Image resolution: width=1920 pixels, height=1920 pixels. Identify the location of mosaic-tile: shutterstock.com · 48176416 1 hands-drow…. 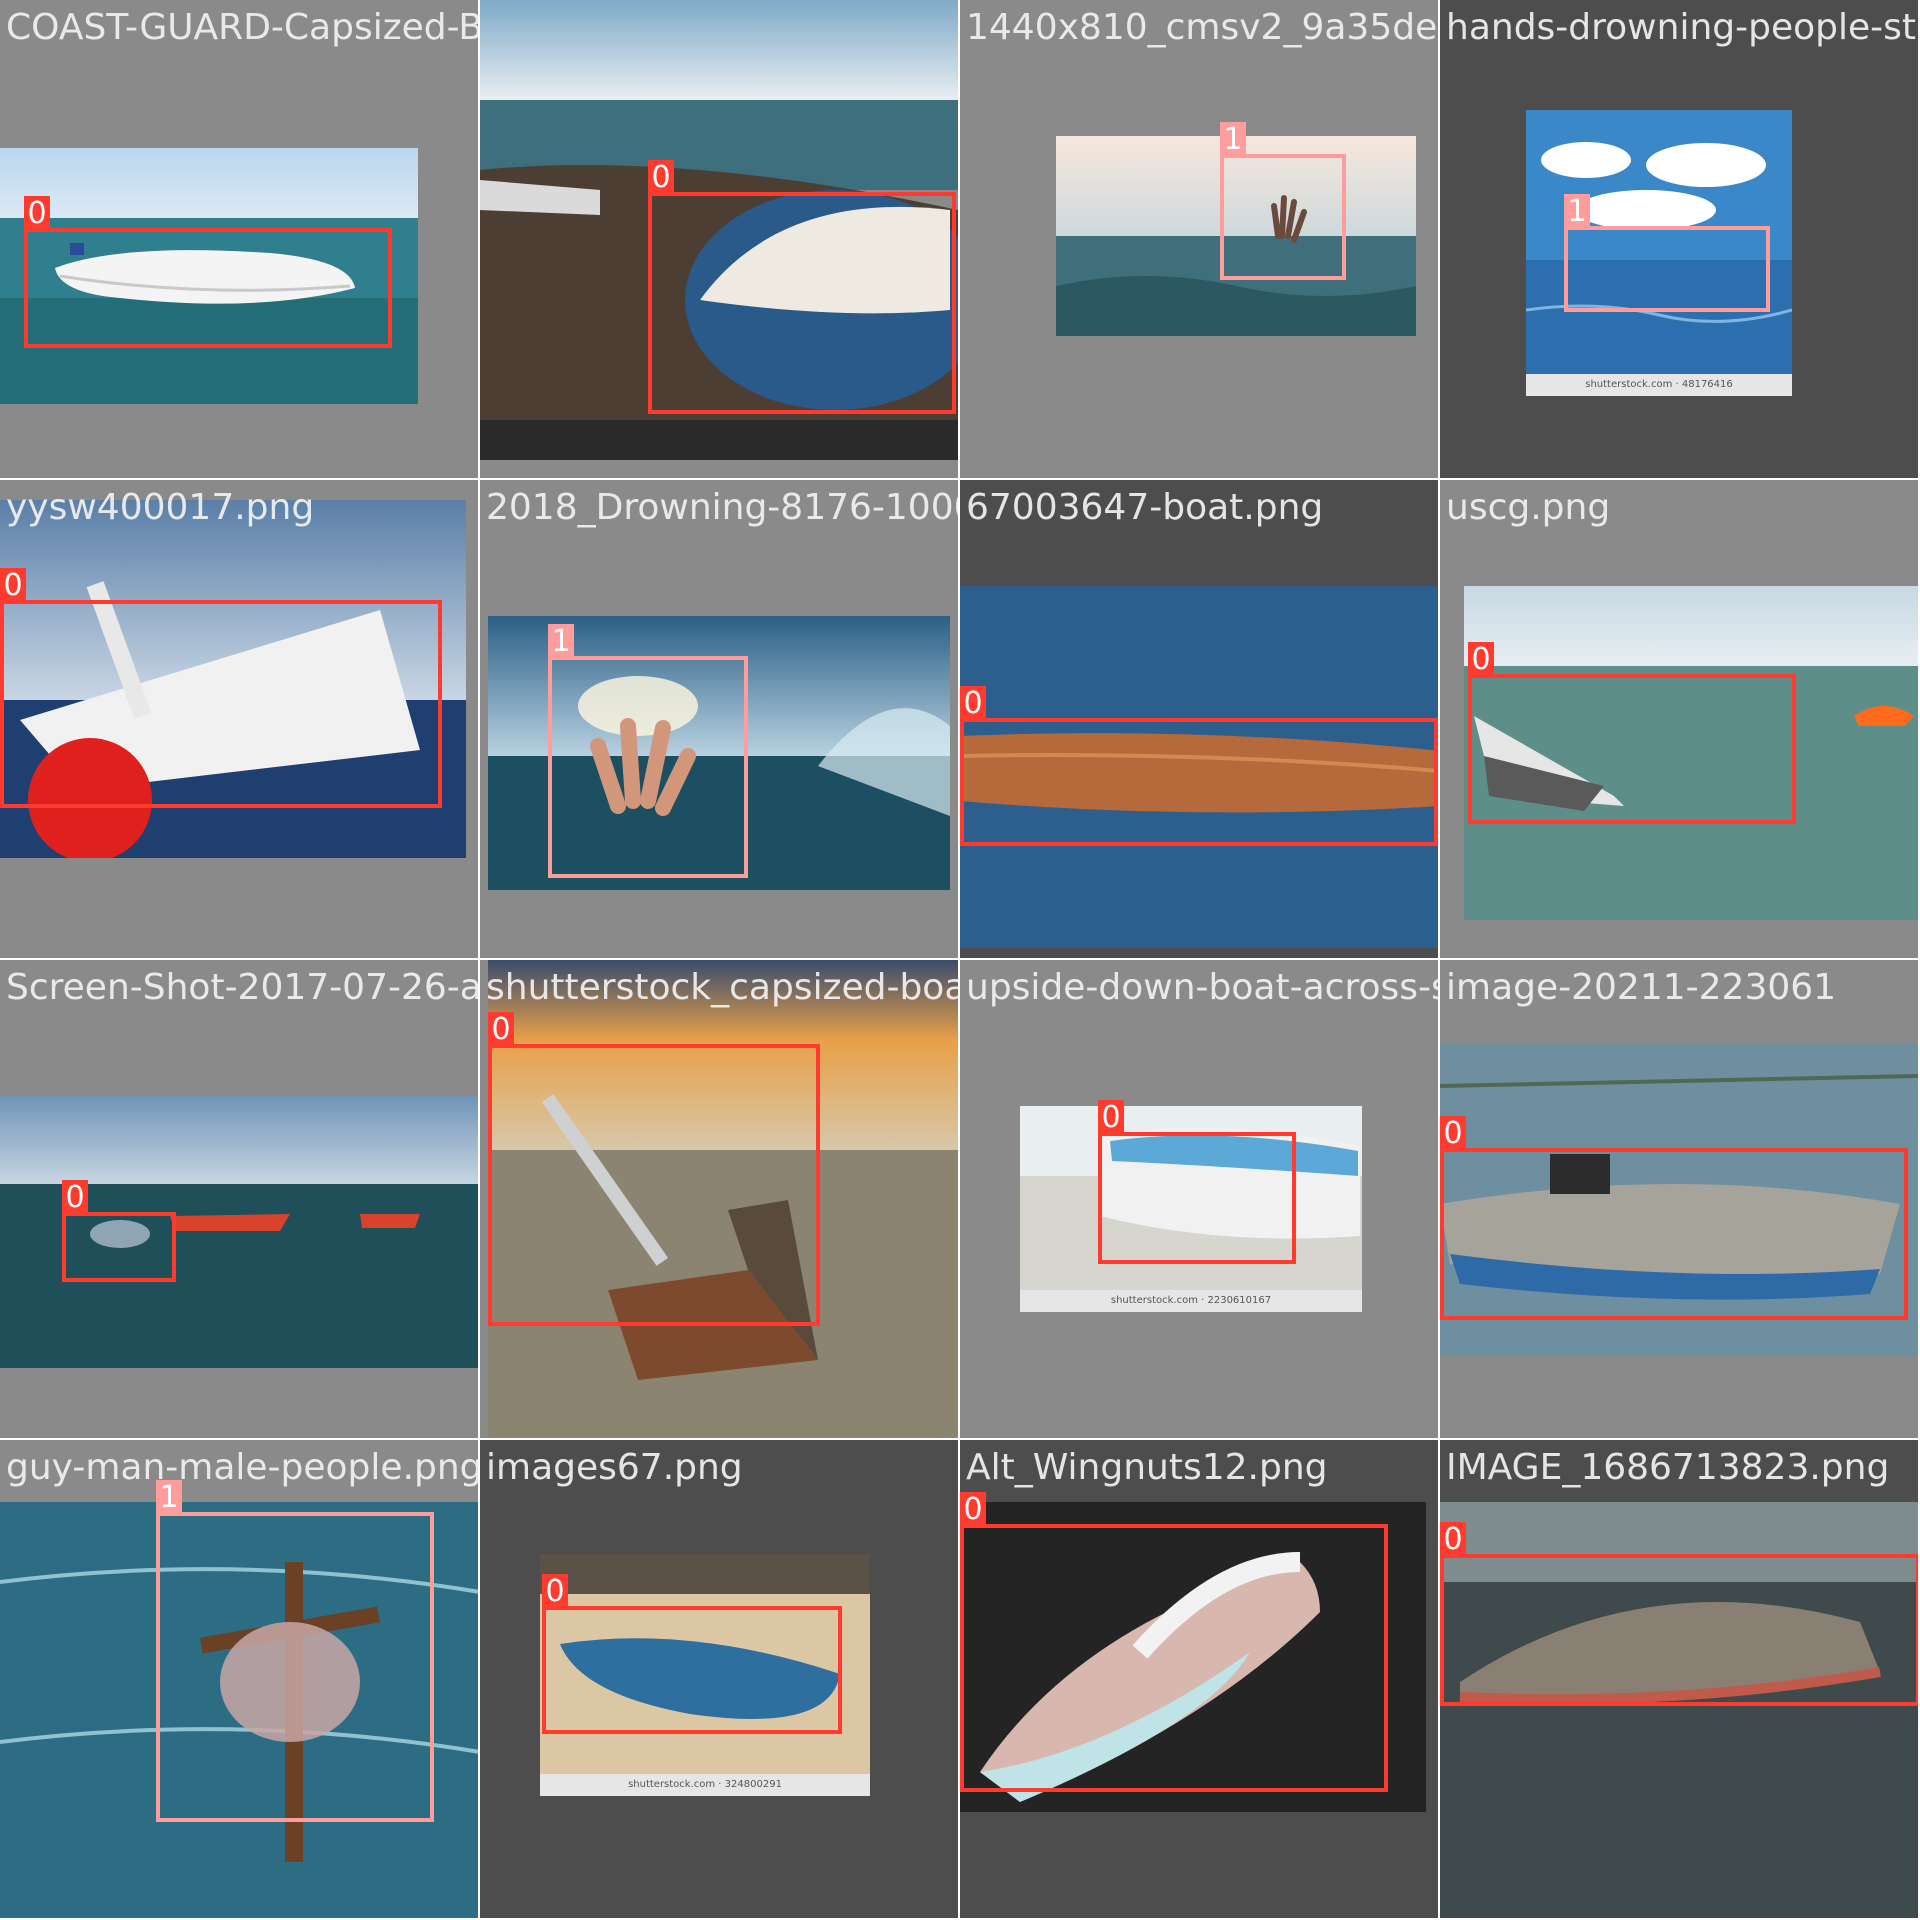
(1680, 240).